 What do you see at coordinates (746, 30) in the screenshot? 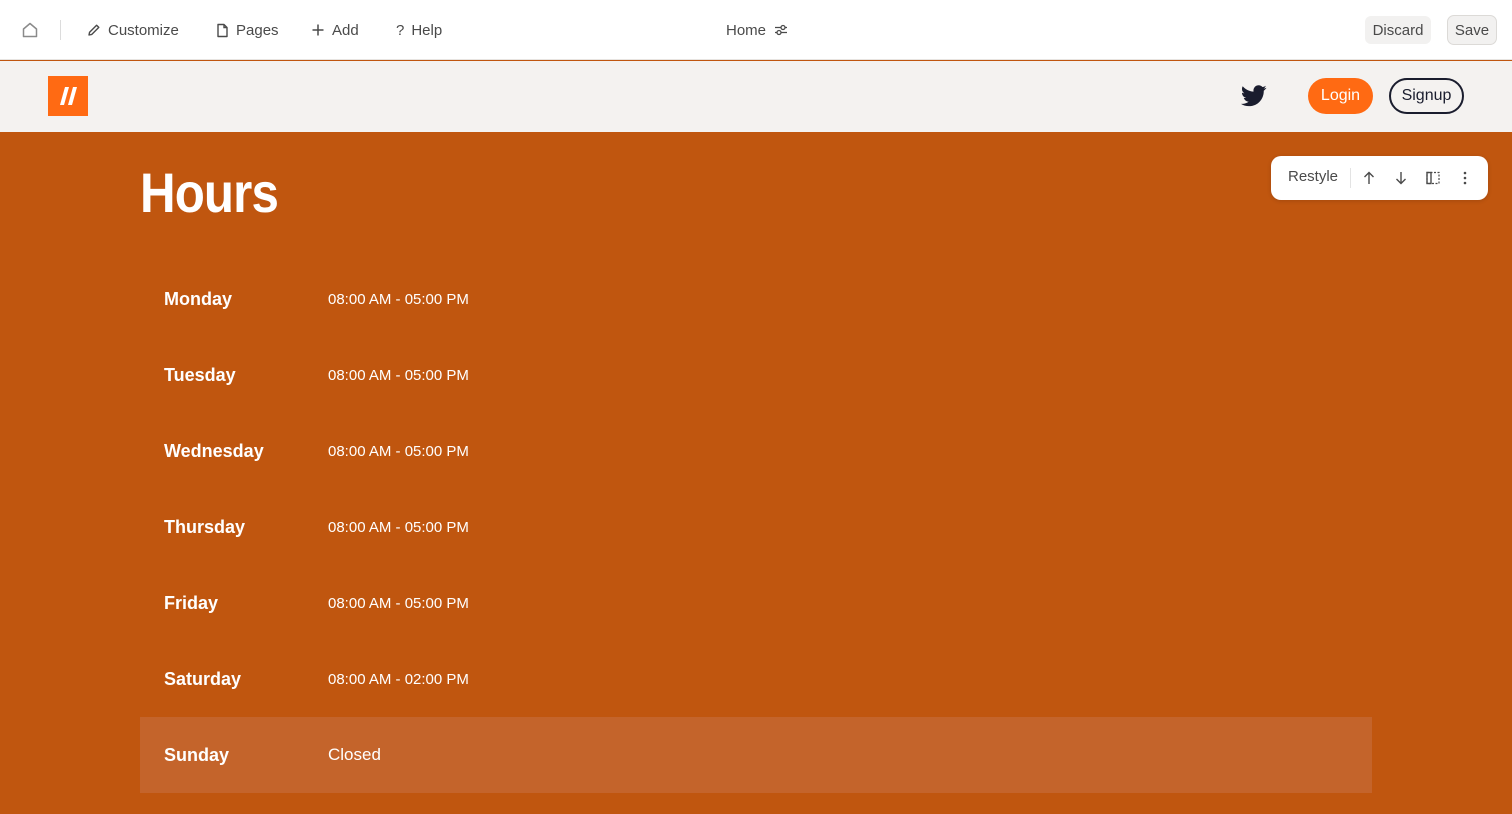
I see `page-name: Home` at bounding box center [746, 30].